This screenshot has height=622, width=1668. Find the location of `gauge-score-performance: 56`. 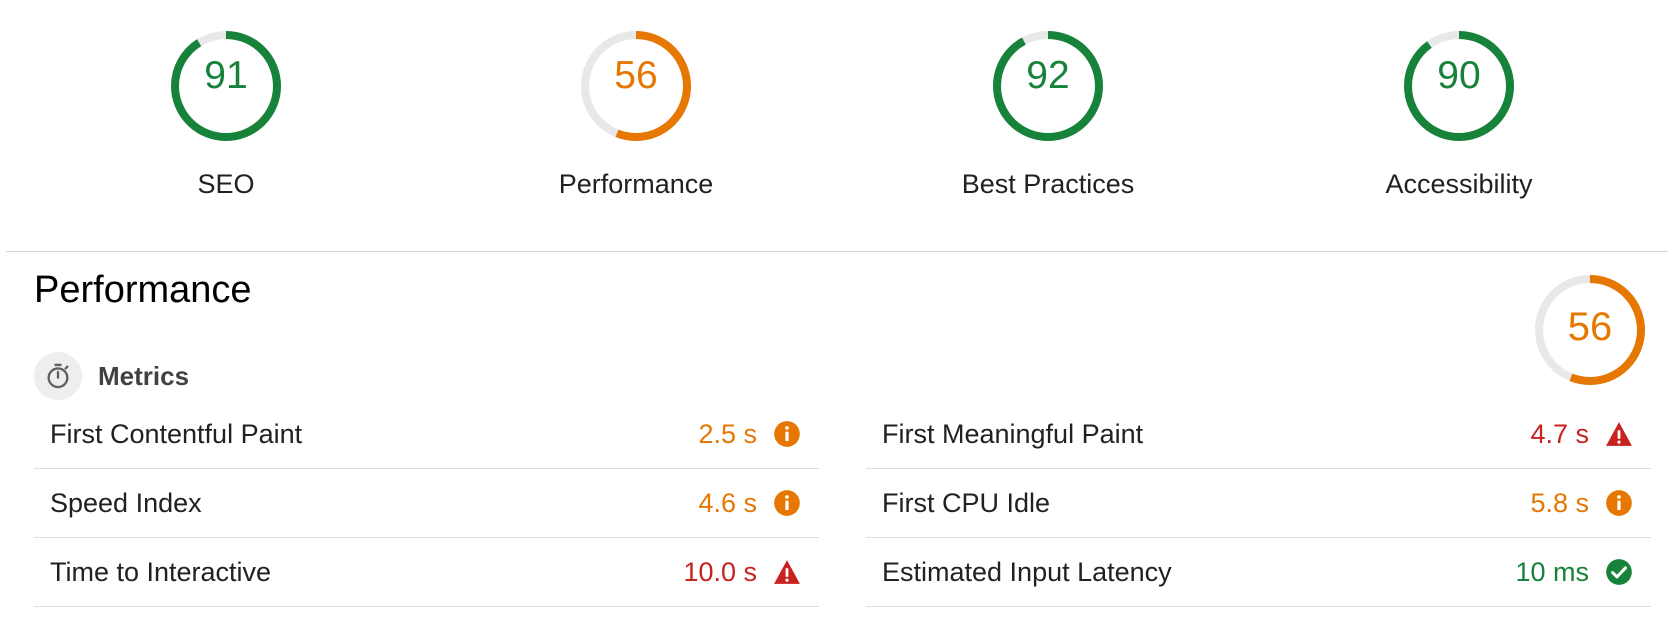

gauge-score-performance: 56 is located at coordinates (636, 75).